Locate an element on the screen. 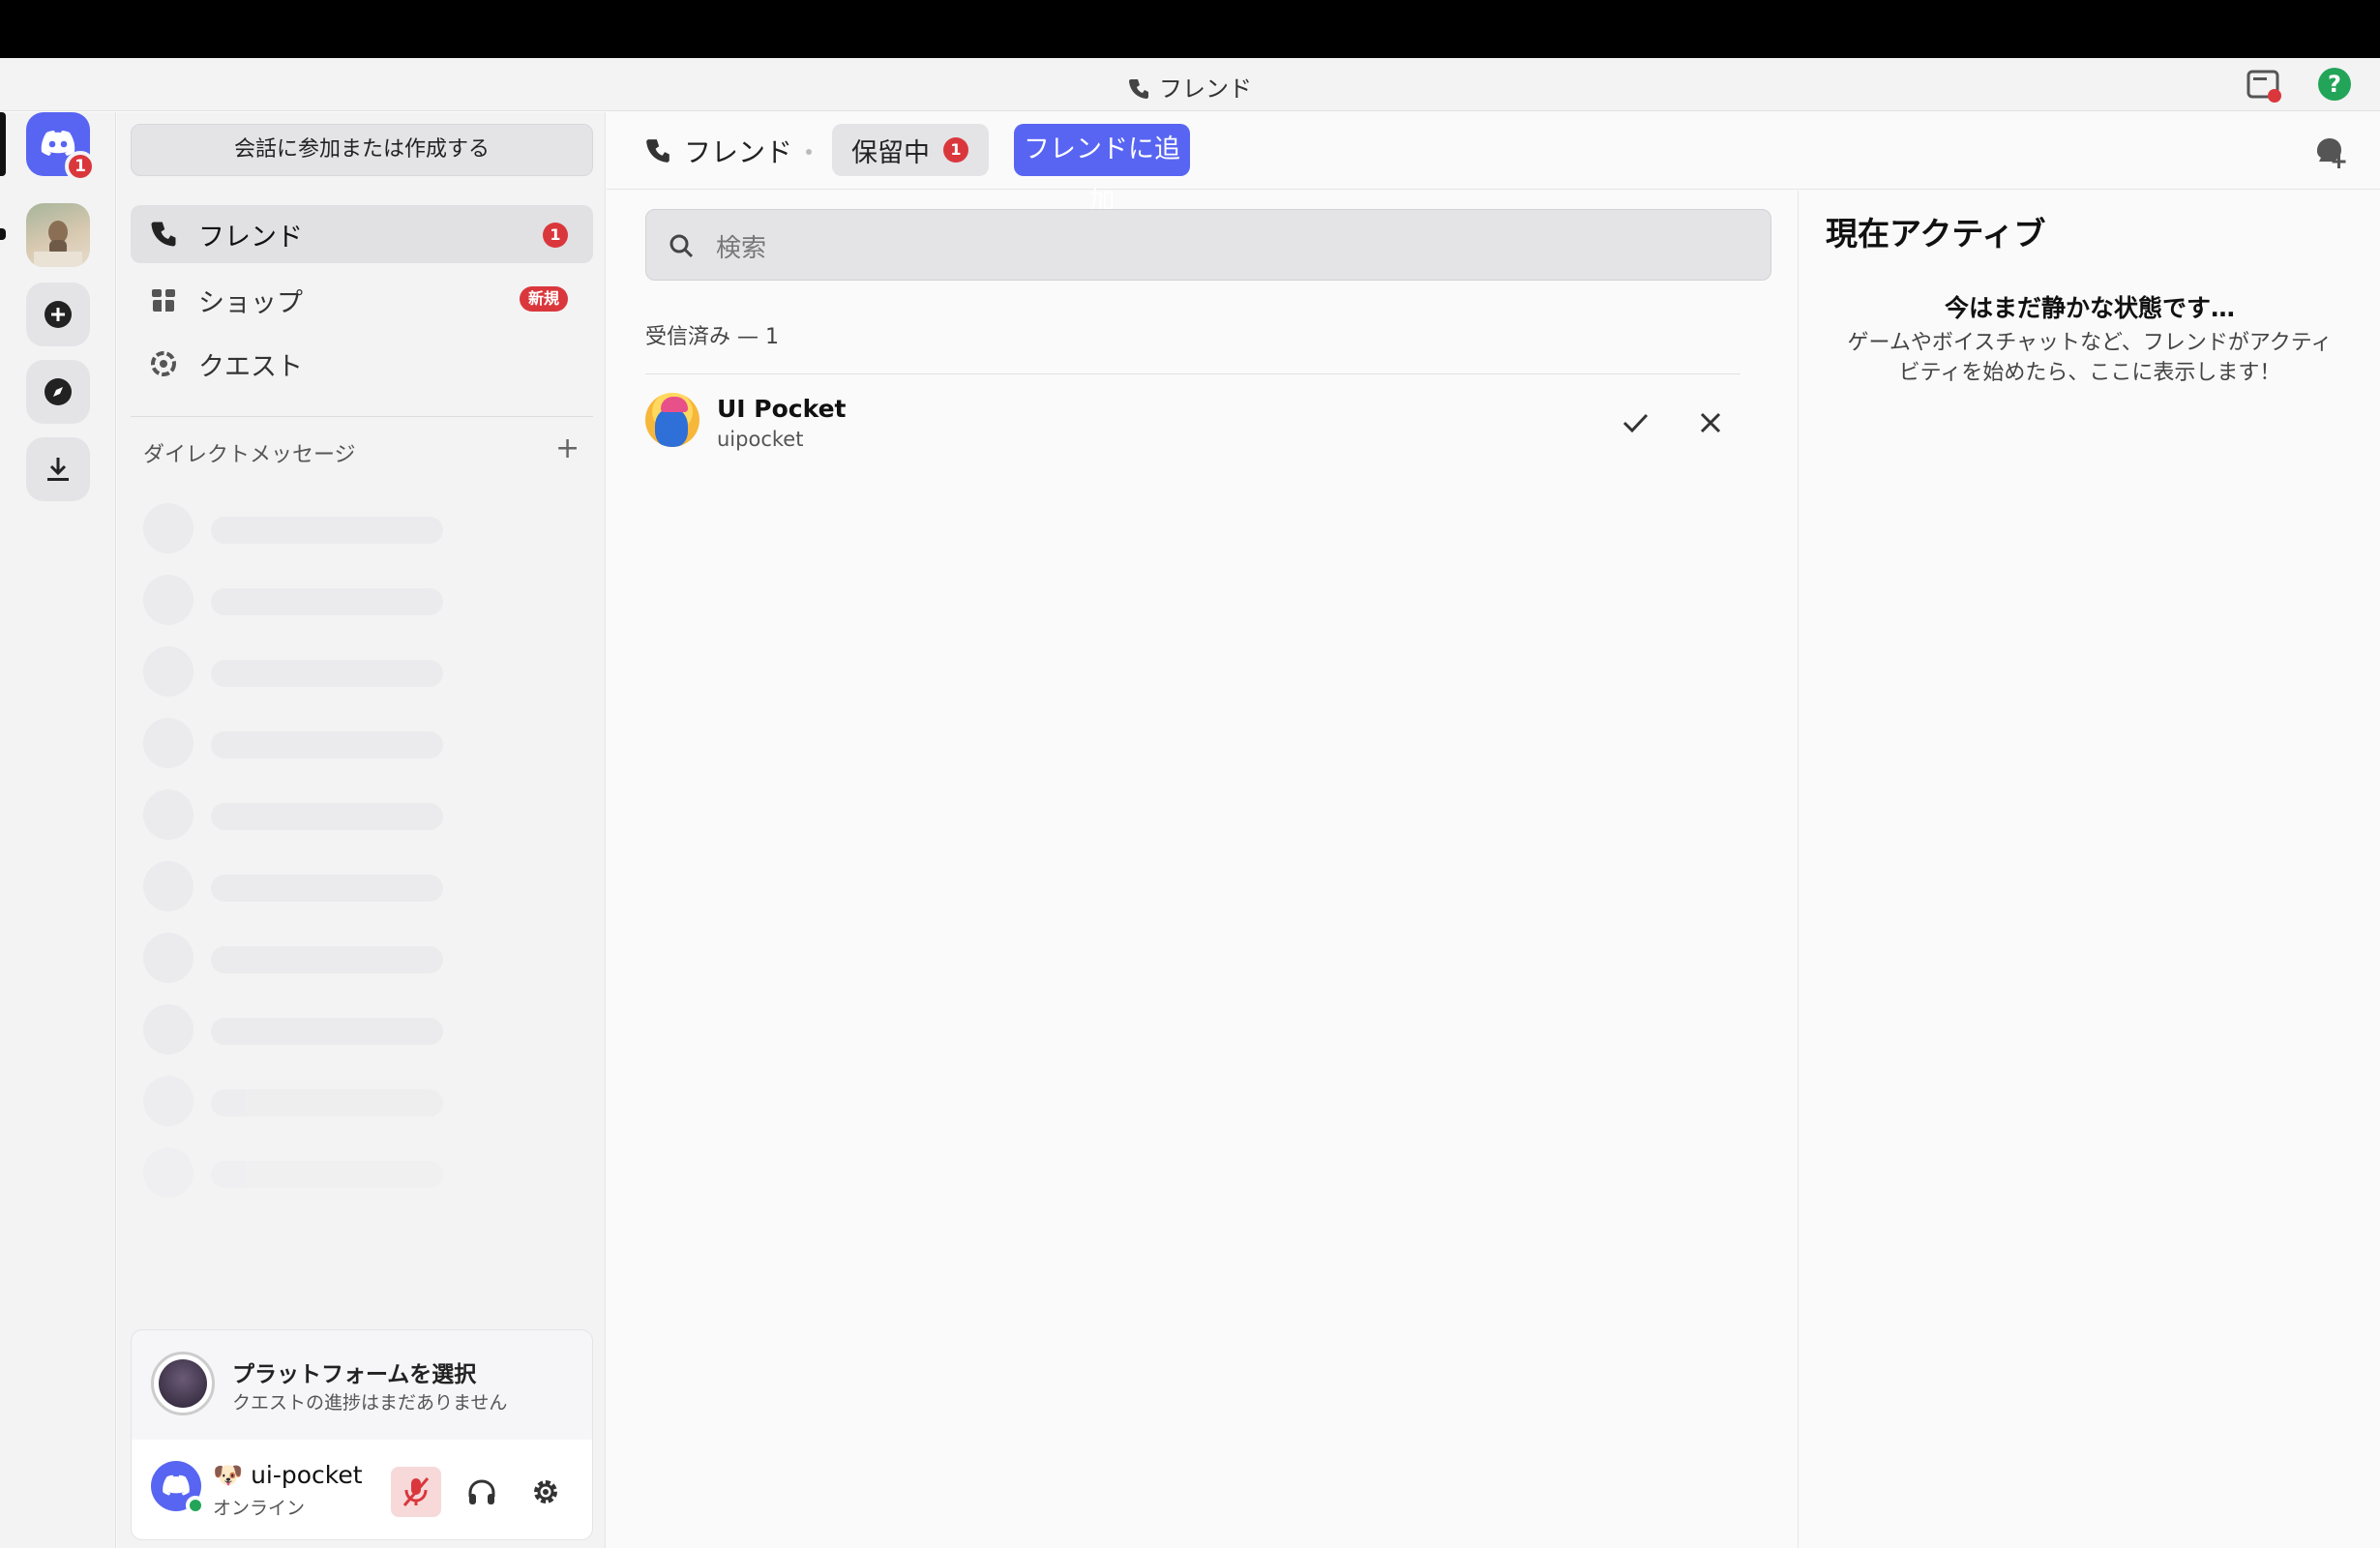  friends-badge: 1 is located at coordinates (556, 235).